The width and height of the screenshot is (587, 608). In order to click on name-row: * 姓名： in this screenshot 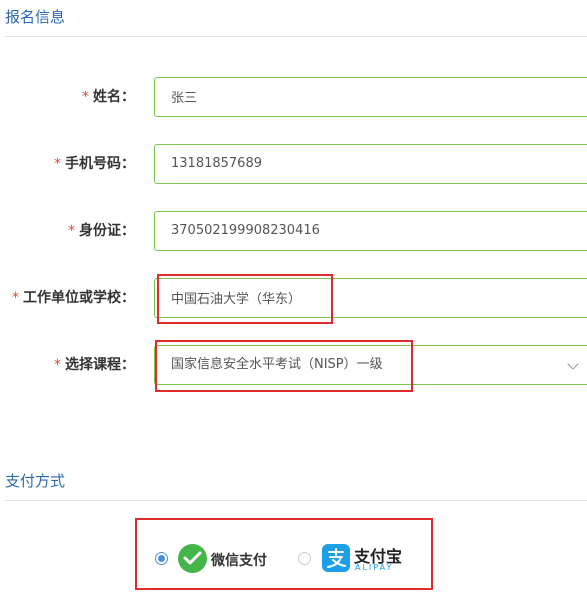, I will do `click(293, 97)`.